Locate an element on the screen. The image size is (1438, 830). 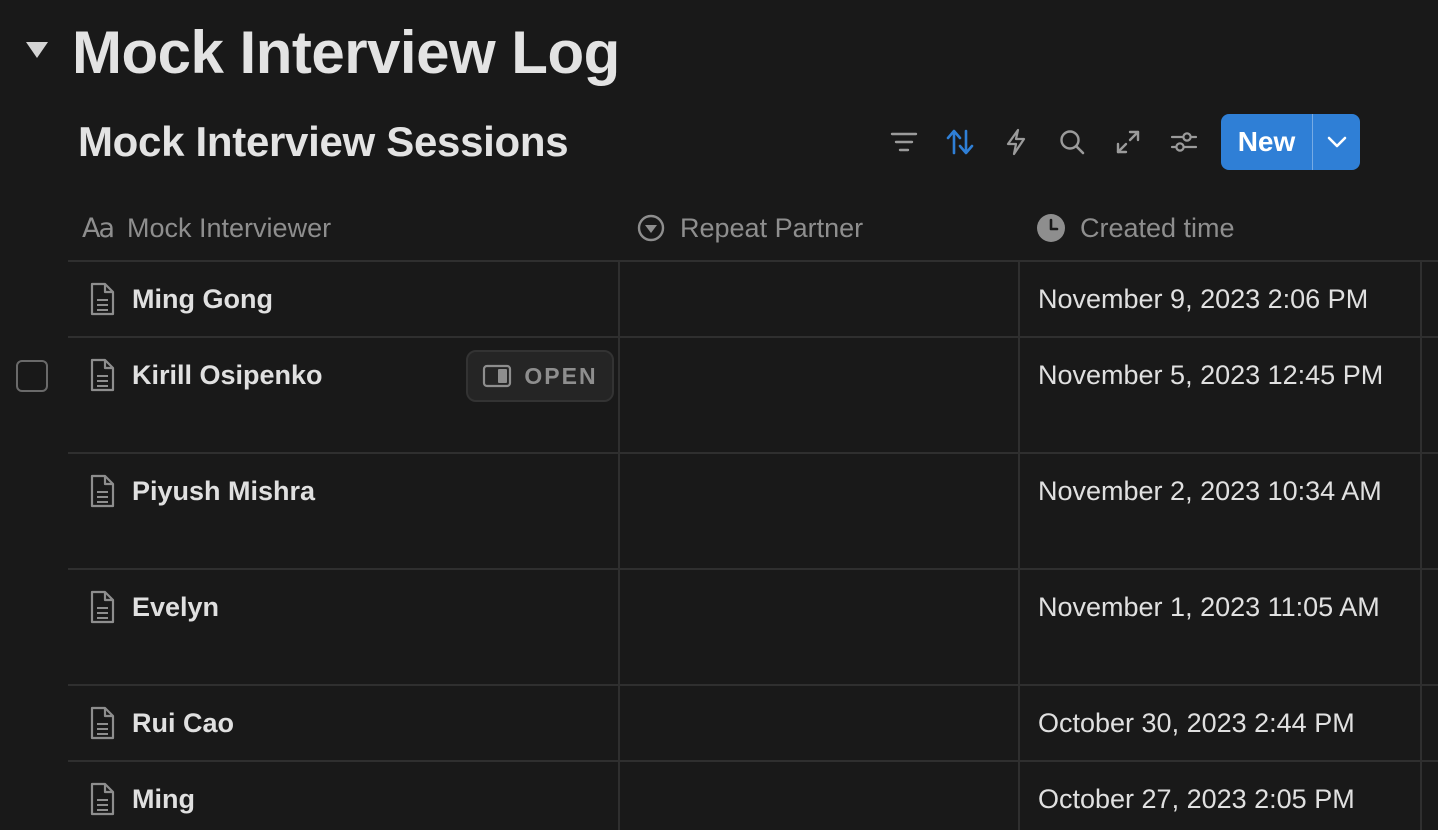
new-button-group: New is located at coordinates (1290, 142).